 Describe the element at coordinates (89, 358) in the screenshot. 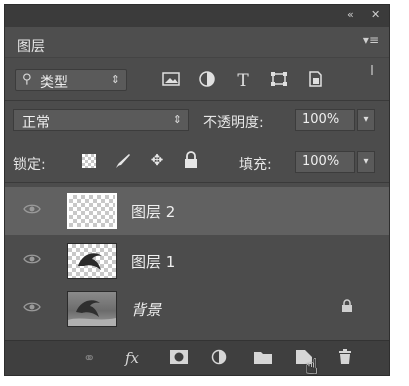

I see `link-layers-icon: ⚭` at that location.